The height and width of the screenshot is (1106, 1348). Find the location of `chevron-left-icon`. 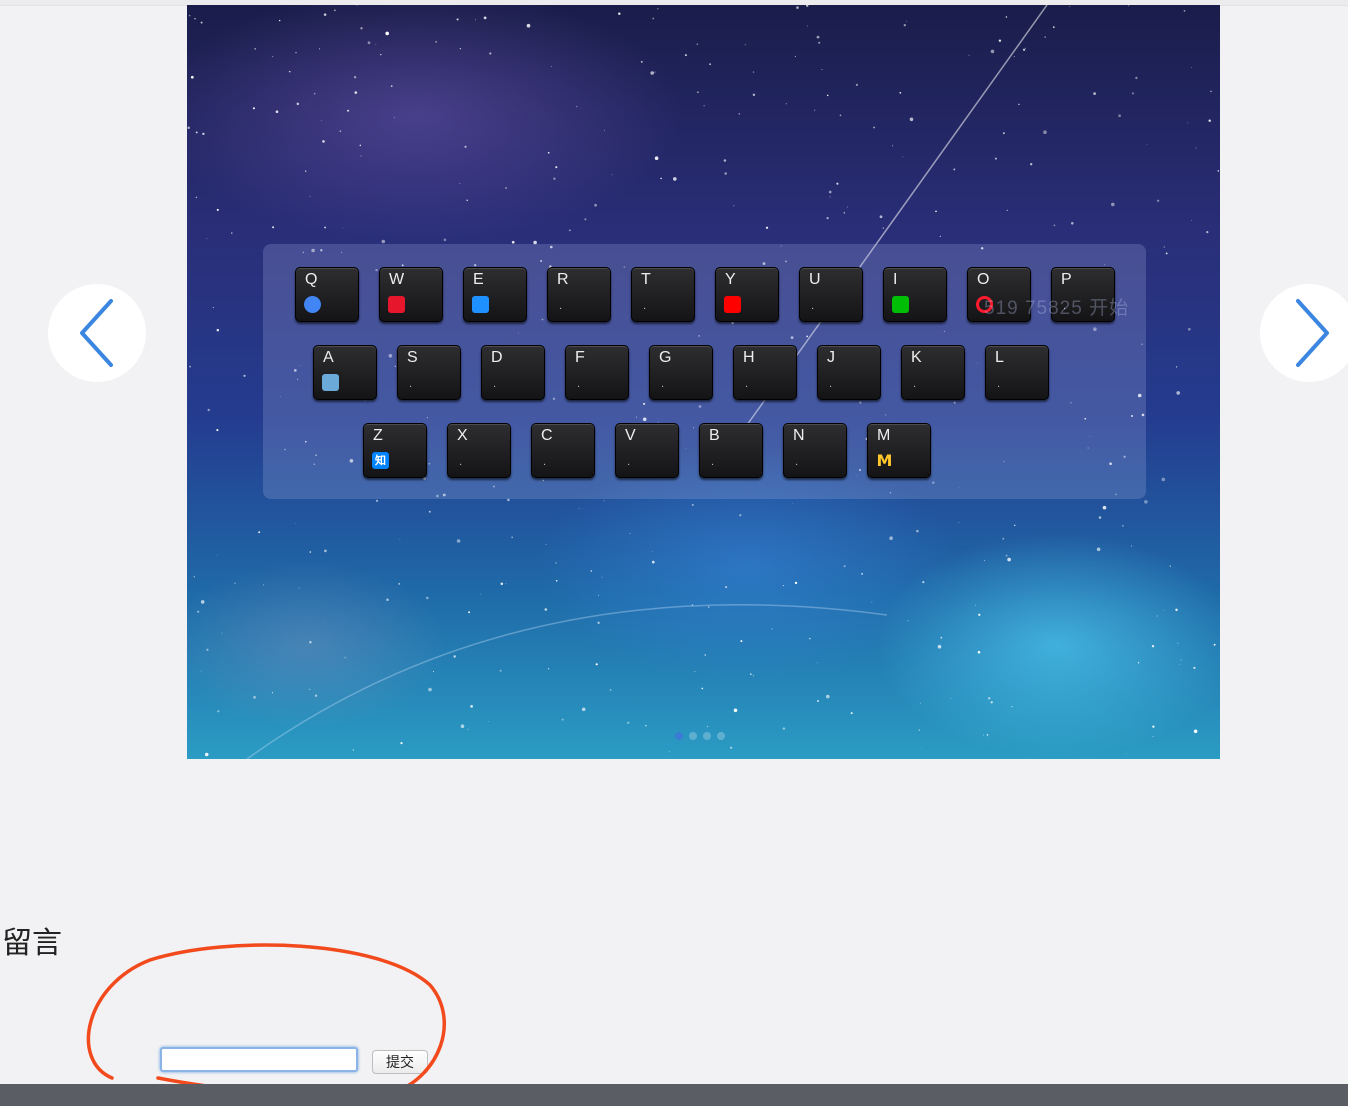

chevron-left-icon is located at coordinates (96, 333).